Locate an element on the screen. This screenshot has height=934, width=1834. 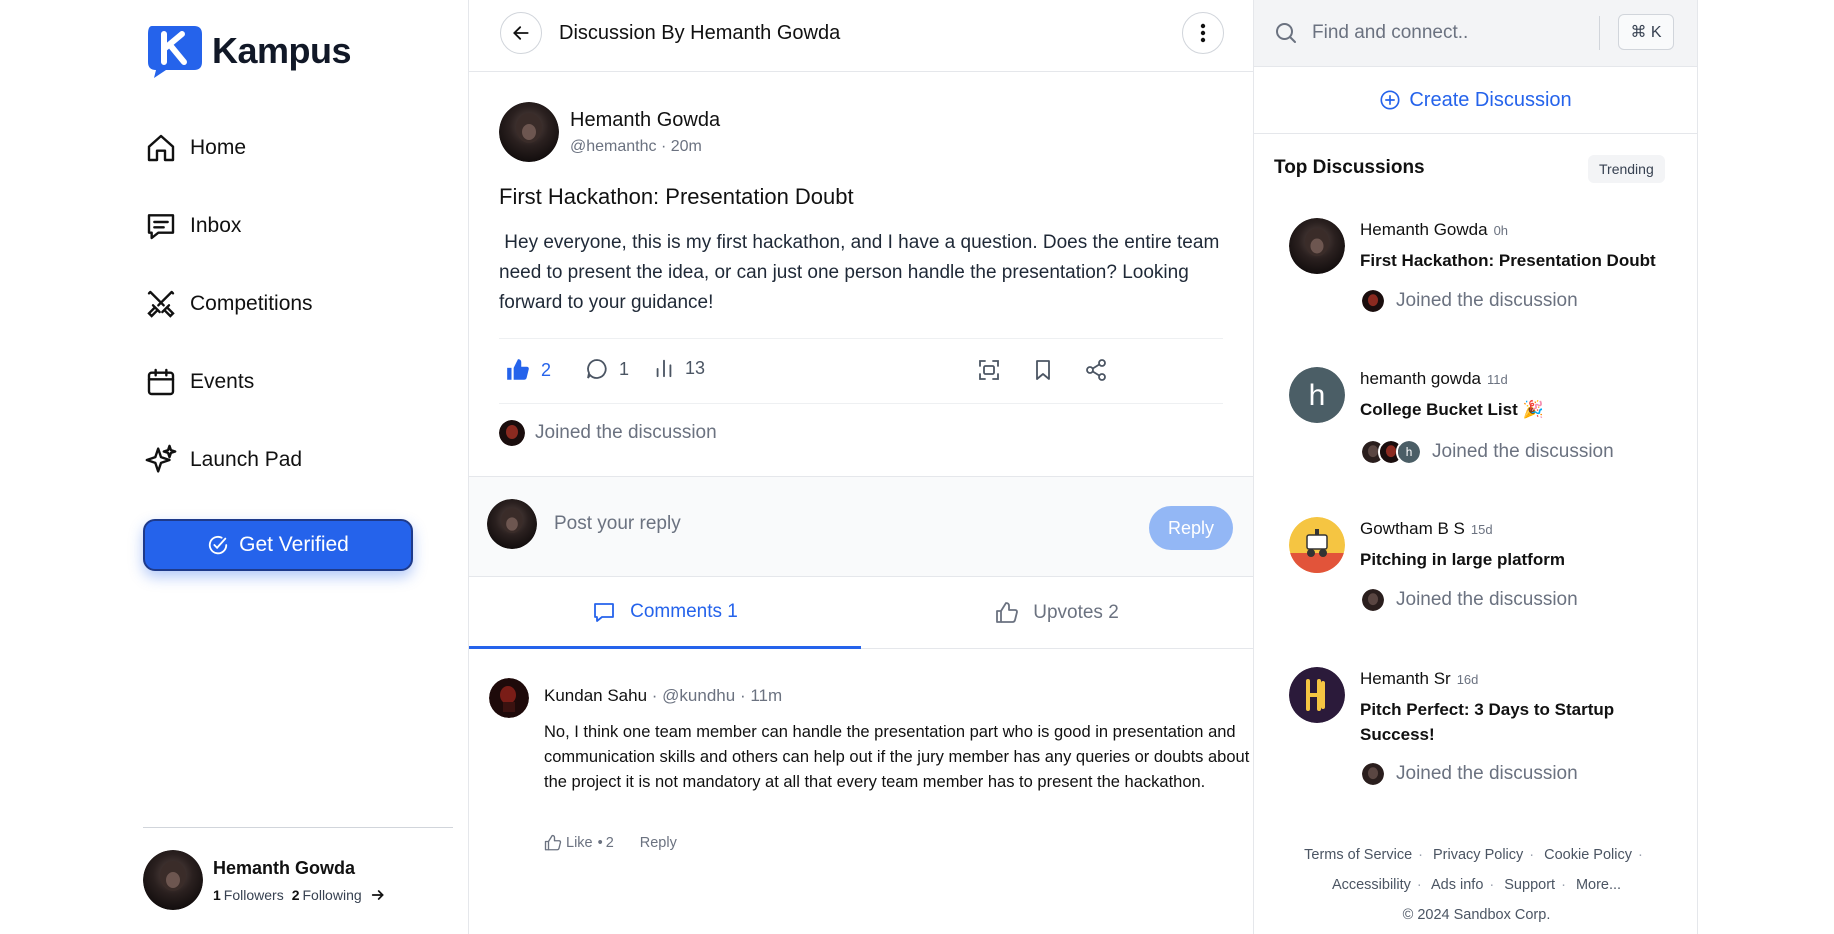
thumbs-up-filled-icon is located at coordinates (518, 369).